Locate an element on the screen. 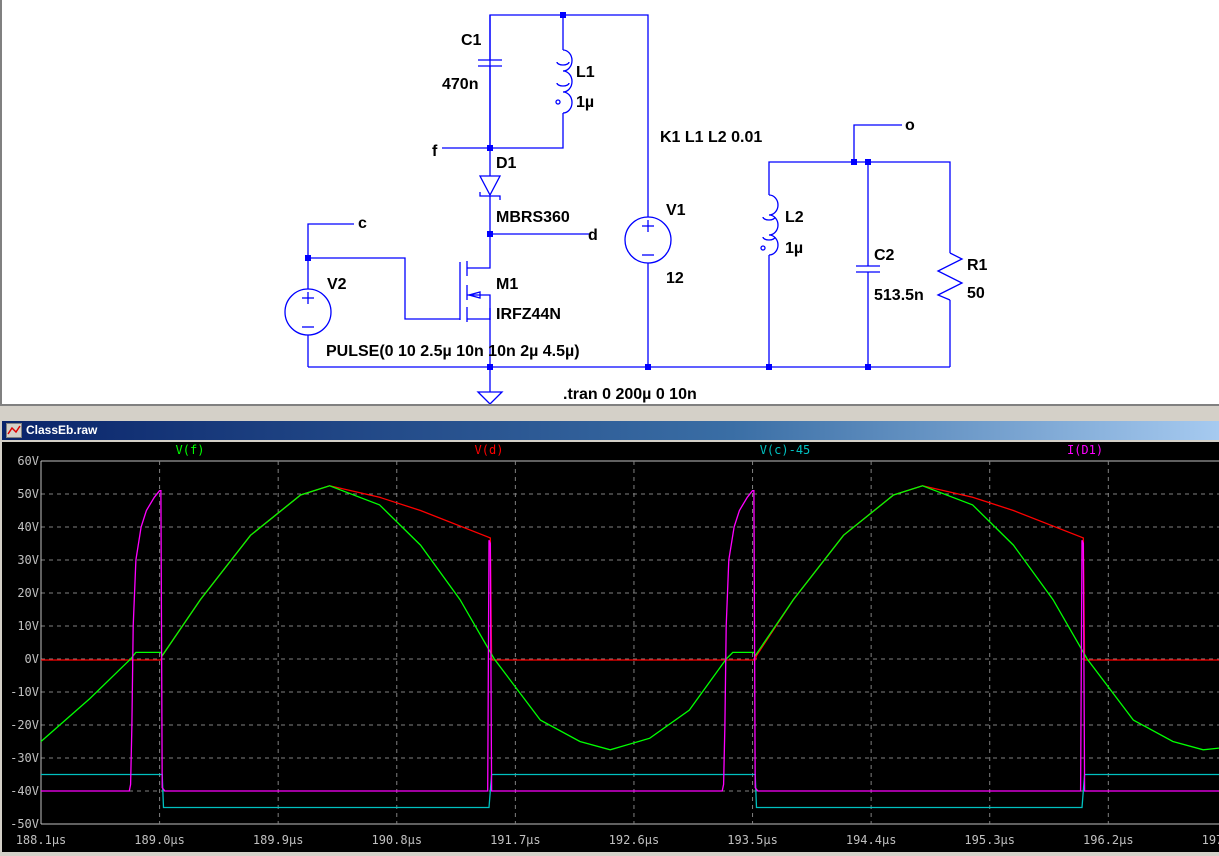 This screenshot has height=856, width=1219. voltage-source-v1-symbol is located at coordinates (648, 240).